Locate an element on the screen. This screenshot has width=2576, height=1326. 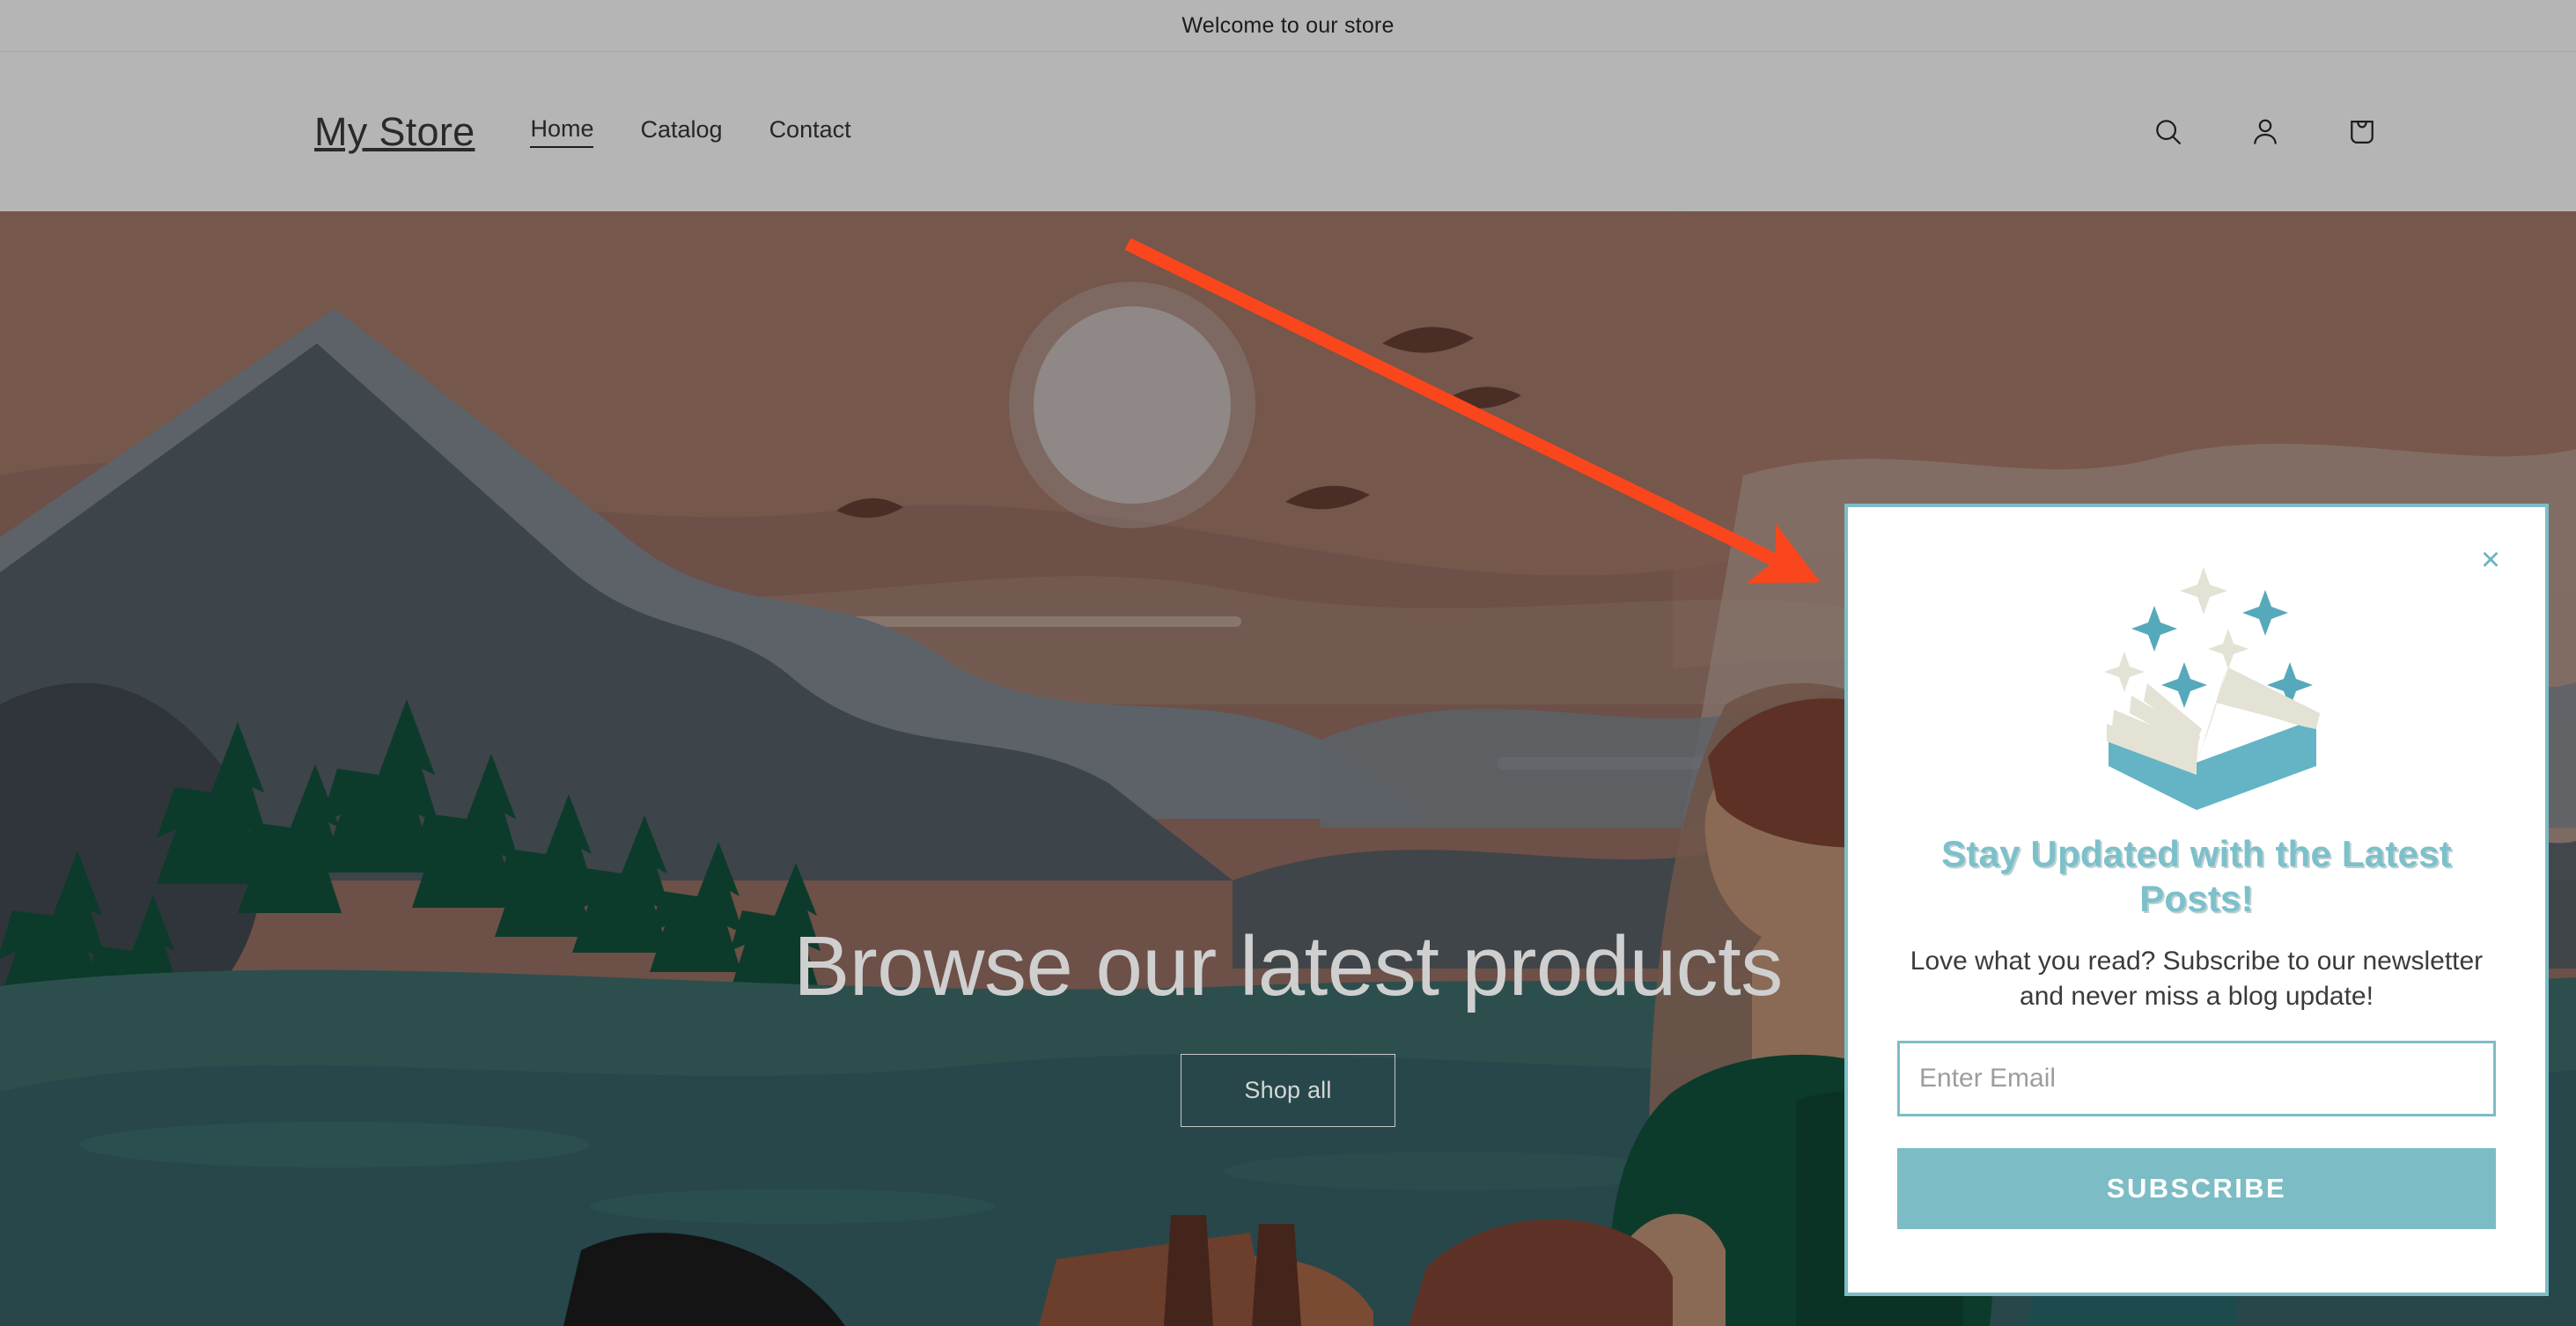
search-icon is located at coordinates (2168, 132).